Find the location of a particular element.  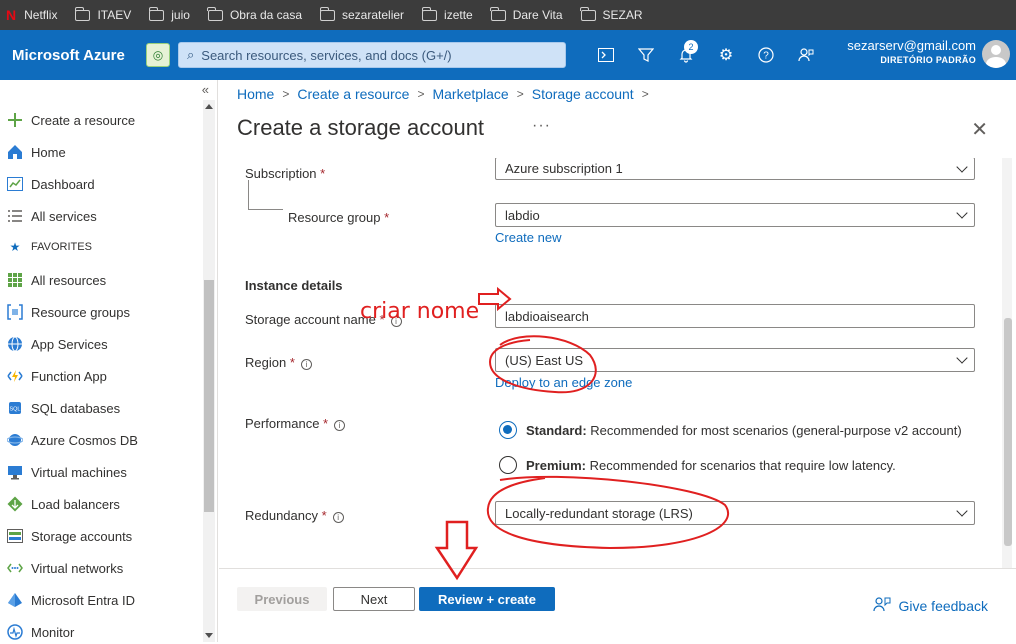

storage-name-input: labdioaisearch is located at coordinates (735, 316).